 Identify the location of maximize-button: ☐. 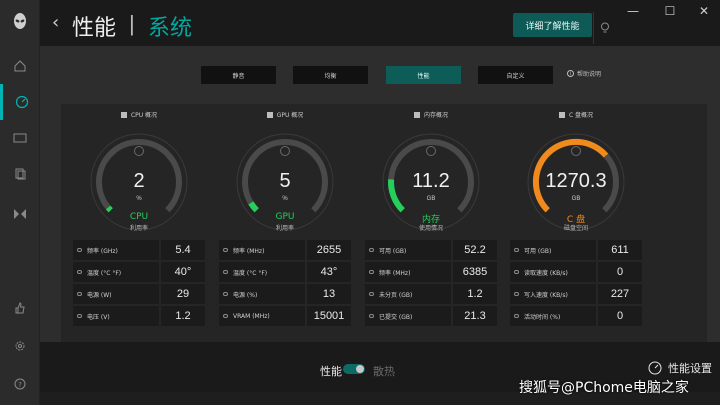
(670, 11).